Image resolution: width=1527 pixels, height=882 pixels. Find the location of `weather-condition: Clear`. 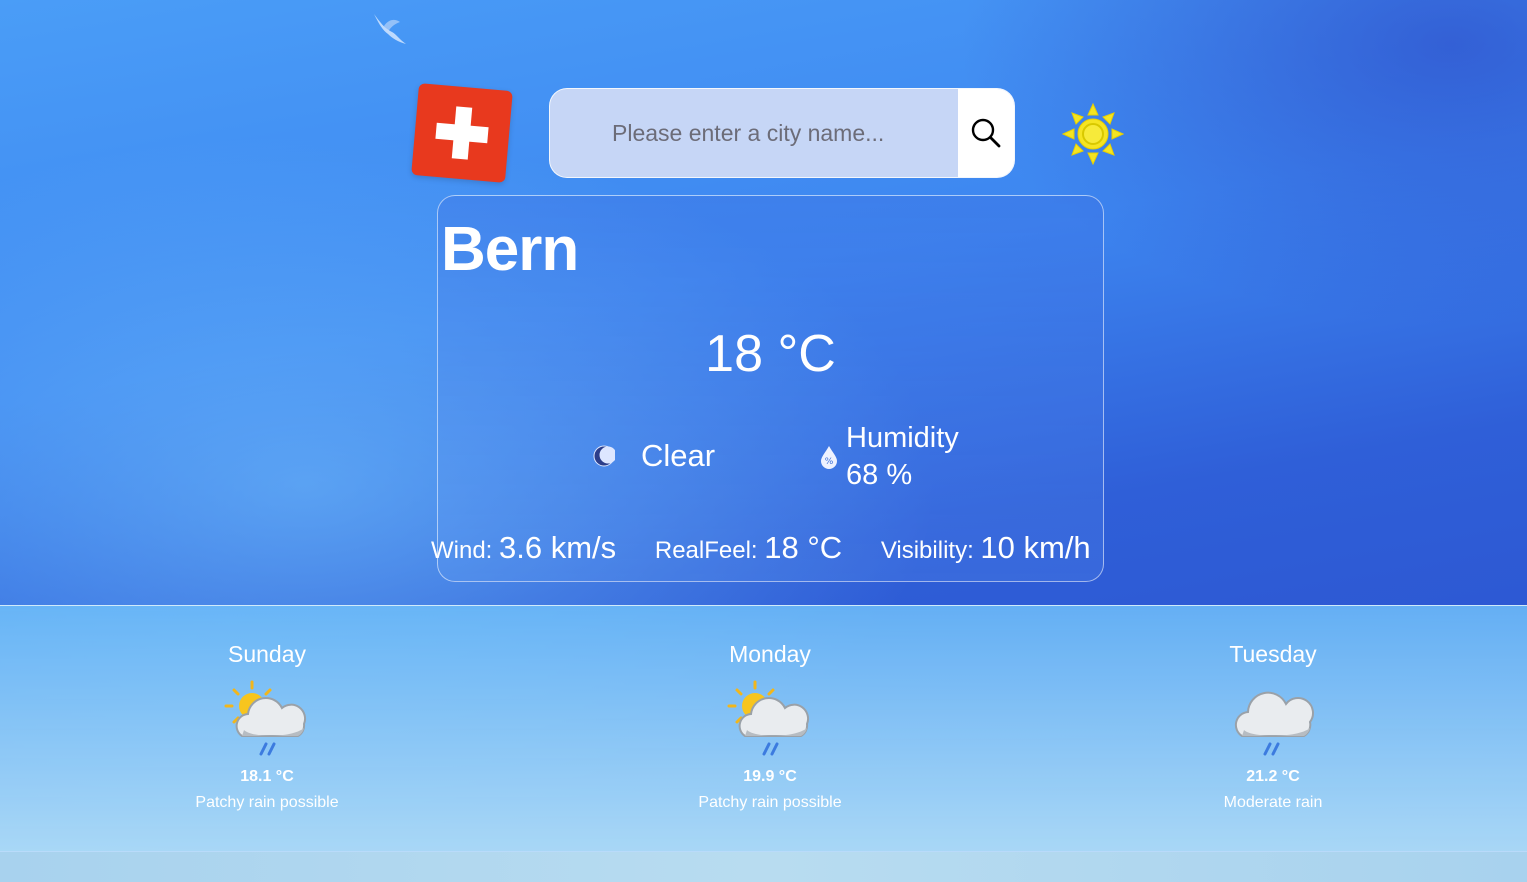

weather-condition: Clear is located at coordinates (654, 456).